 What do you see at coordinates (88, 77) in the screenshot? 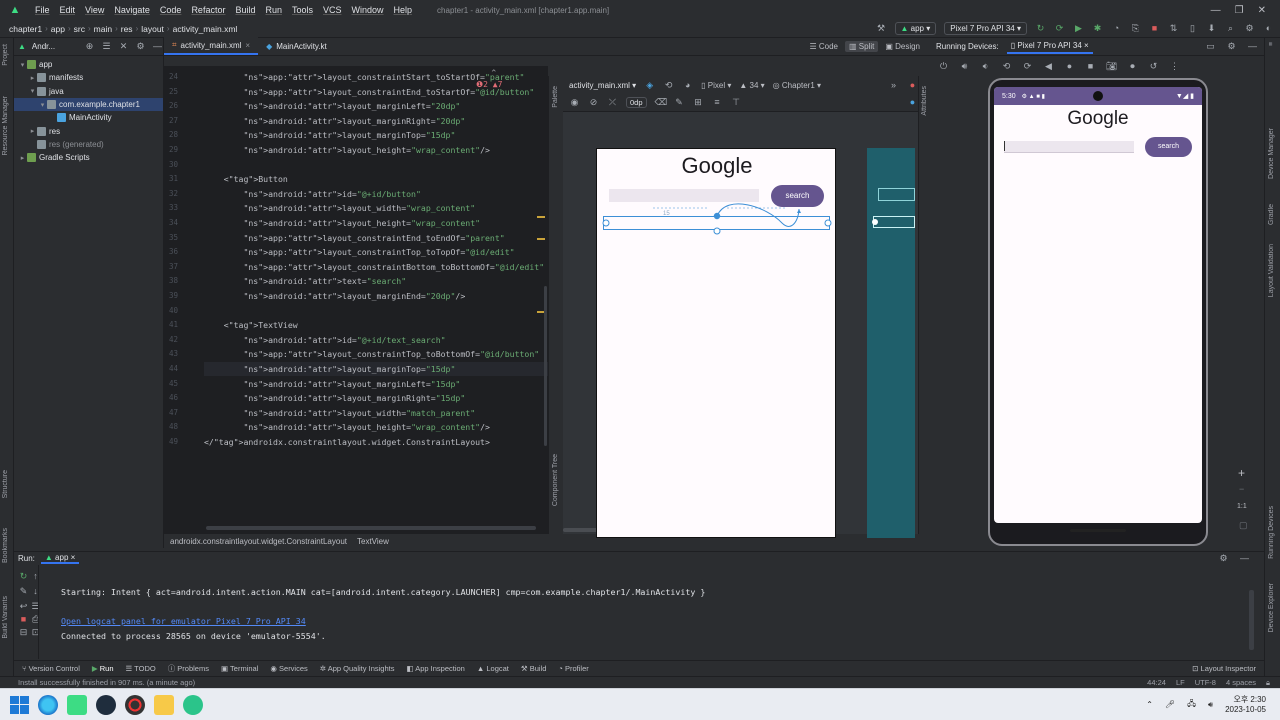
I see `tree-item: ▸ manifests` at bounding box center [88, 77].